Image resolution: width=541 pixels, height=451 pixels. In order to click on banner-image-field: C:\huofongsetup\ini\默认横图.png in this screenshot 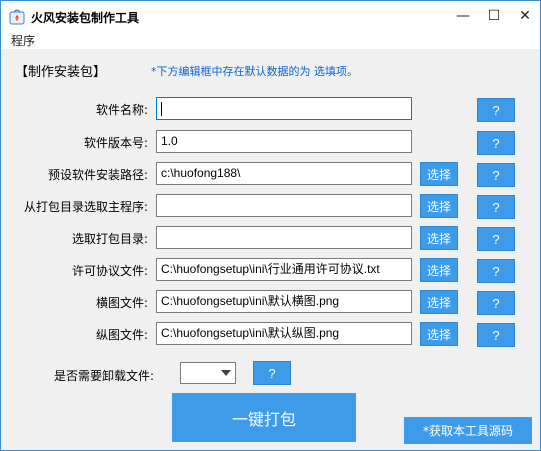, I will do `click(284, 301)`.